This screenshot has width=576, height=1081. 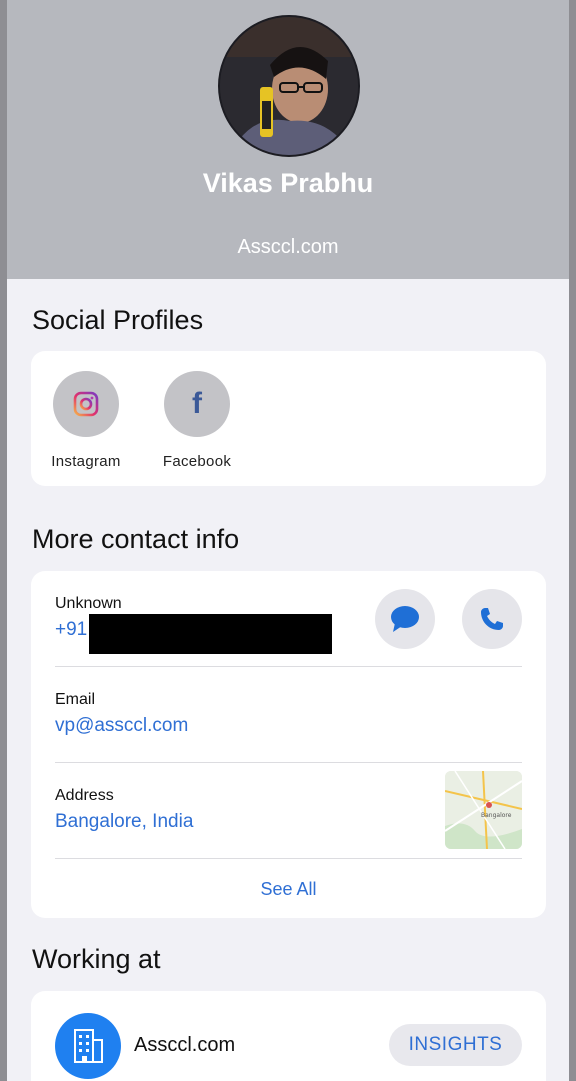 What do you see at coordinates (86, 404) in the screenshot?
I see `instagram-icon` at bounding box center [86, 404].